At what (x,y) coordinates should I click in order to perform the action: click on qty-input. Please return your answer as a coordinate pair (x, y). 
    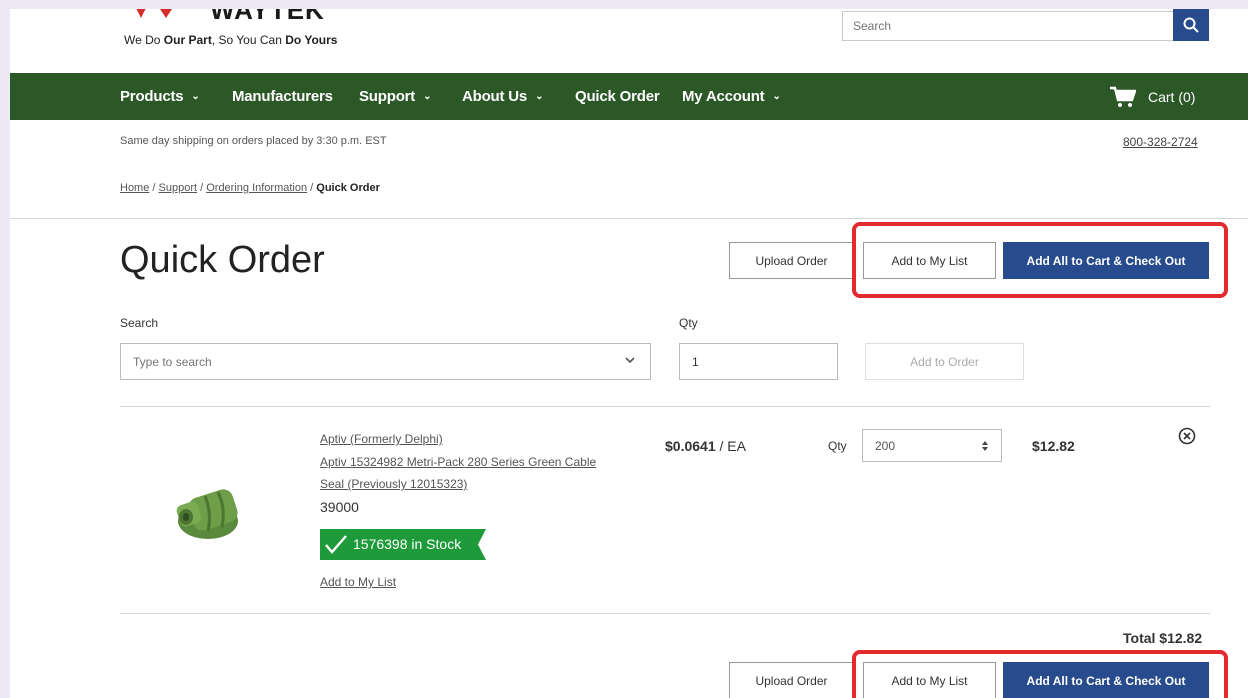
    Looking at the image, I should click on (758, 361).